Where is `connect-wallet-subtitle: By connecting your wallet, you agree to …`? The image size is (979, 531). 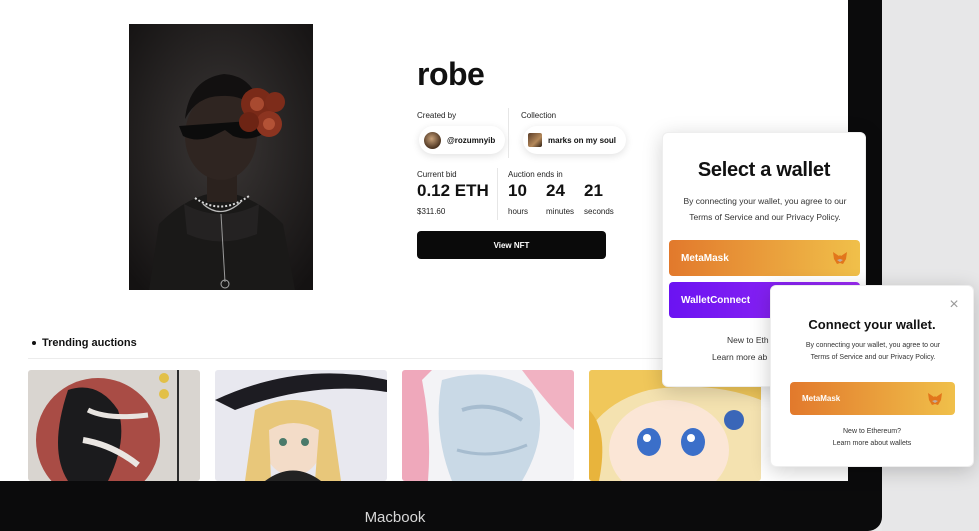
connect-wallet-subtitle: By connecting your wallet, you agree to … is located at coordinates (873, 352).